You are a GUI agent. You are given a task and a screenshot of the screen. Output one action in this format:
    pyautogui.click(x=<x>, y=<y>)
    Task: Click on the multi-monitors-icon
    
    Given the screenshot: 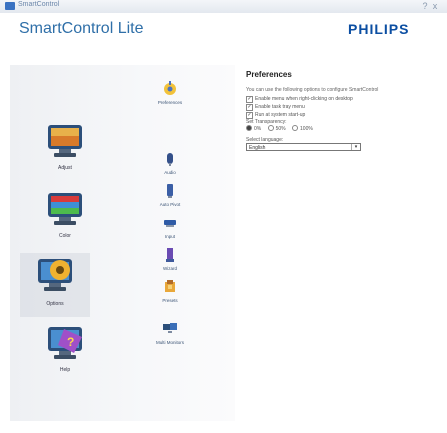 What is the action you would take?
    pyautogui.click(x=170, y=328)
    